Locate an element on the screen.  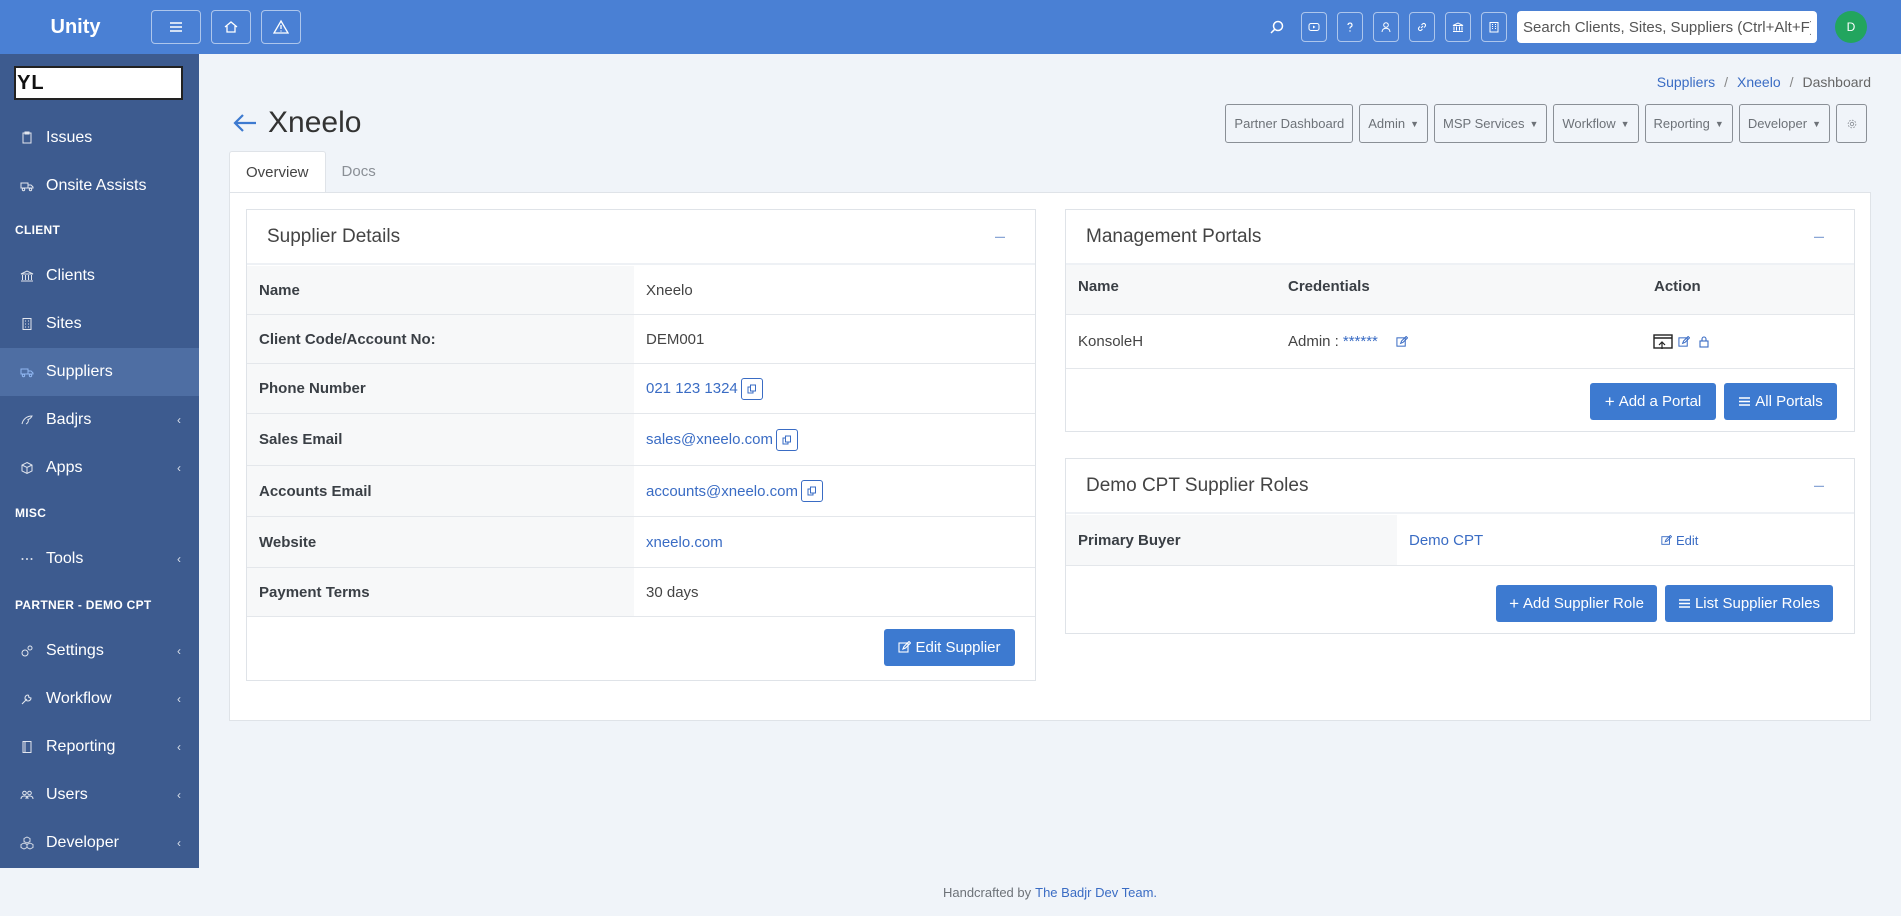
clients-shortcut-button is located at coordinates (1458, 27).